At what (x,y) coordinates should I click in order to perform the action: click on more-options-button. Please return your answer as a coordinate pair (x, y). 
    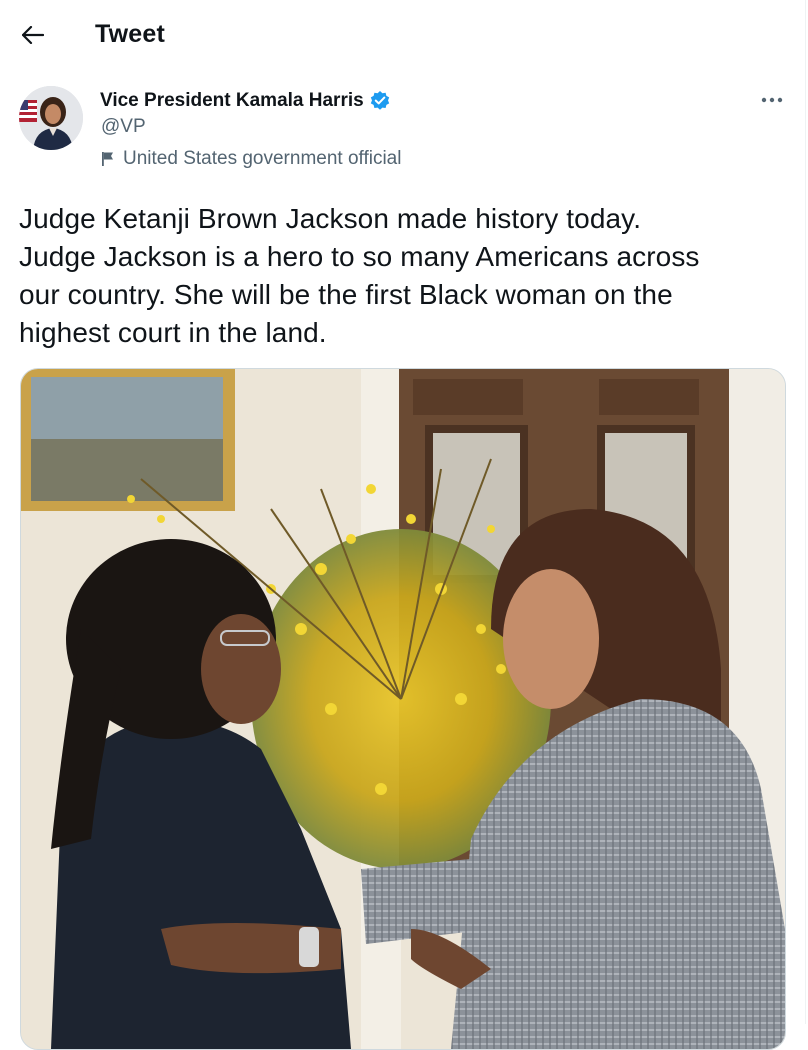
    Looking at the image, I should click on (772, 100).